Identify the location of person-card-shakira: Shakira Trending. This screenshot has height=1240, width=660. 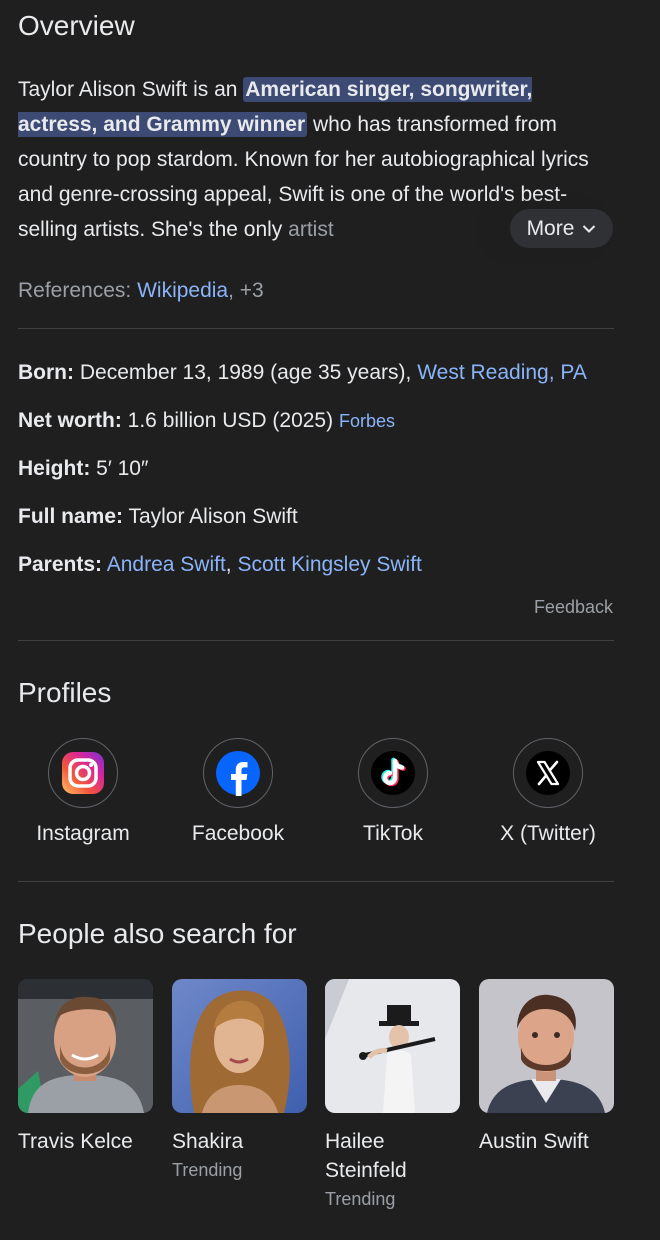
(239, 1080).